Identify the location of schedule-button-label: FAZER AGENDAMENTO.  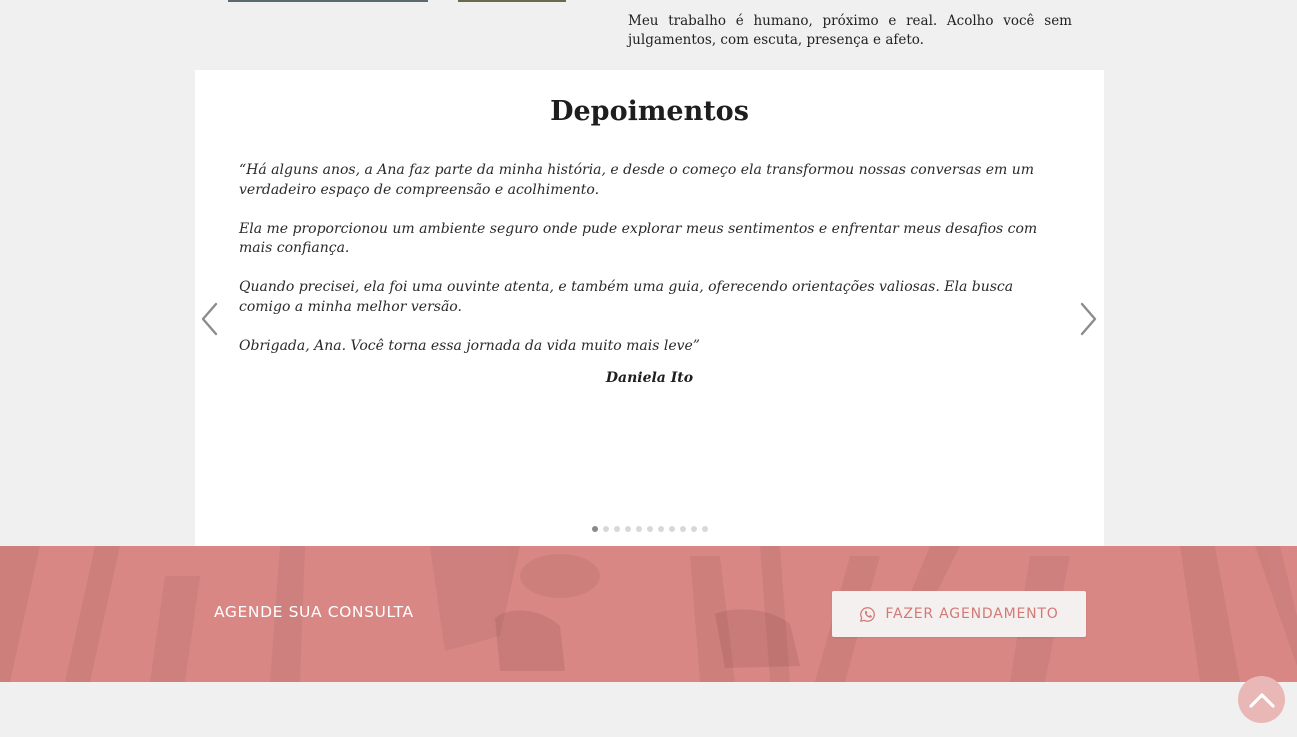
(972, 614).